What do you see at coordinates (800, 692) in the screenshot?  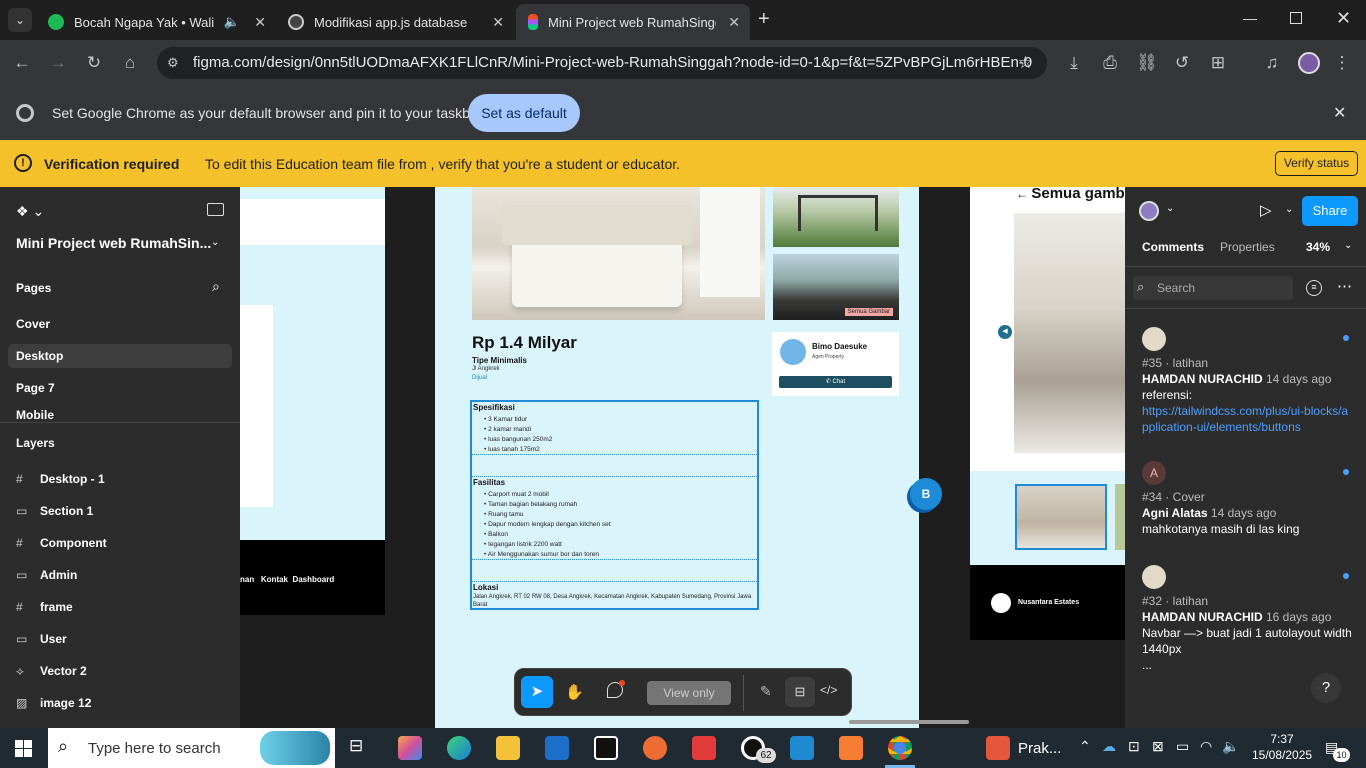 I see `design-mode-button: ⊟` at bounding box center [800, 692].